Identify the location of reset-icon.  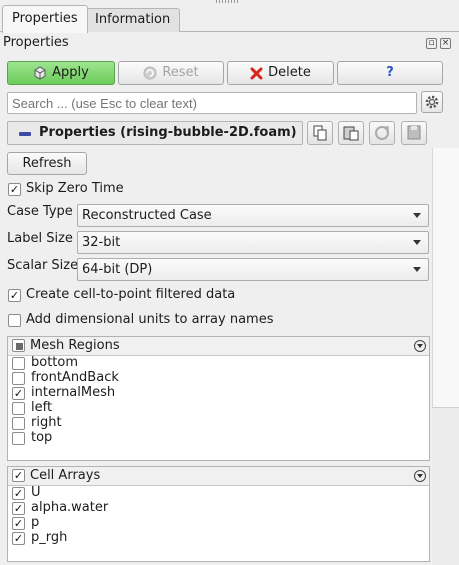
(150, 73).